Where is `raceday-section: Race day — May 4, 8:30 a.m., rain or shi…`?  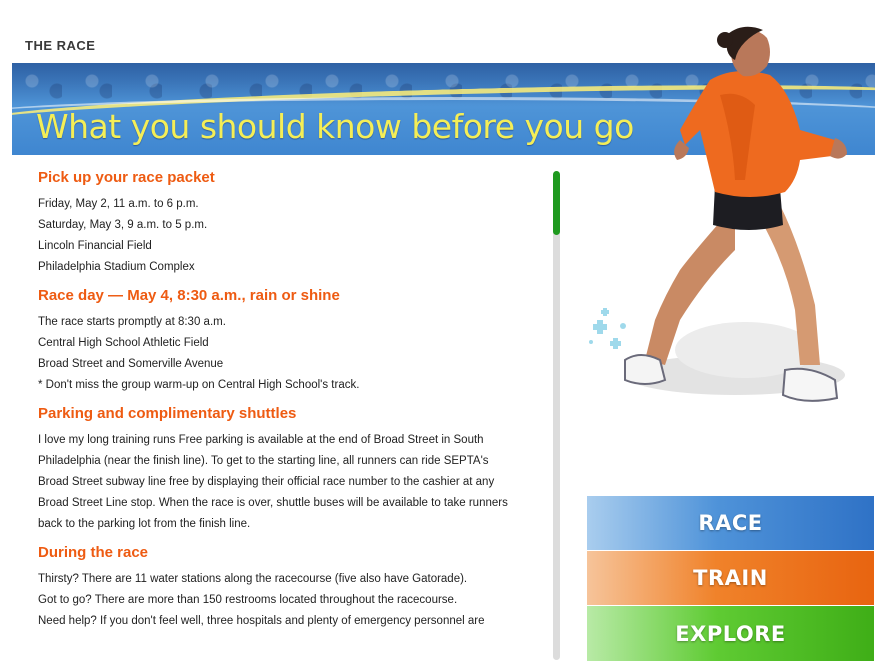 raceday-section: Race day — May 4, 8:30 a.m., rain or shi… is located at coordinates (288, 341).